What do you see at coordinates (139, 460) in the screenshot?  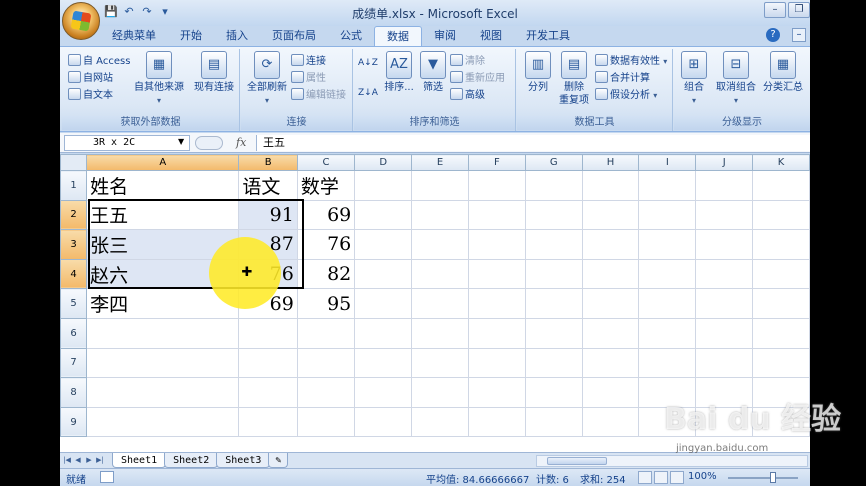 I see `sheet-tab-sheet1: Sheet1` at bounding box center [139, 460].